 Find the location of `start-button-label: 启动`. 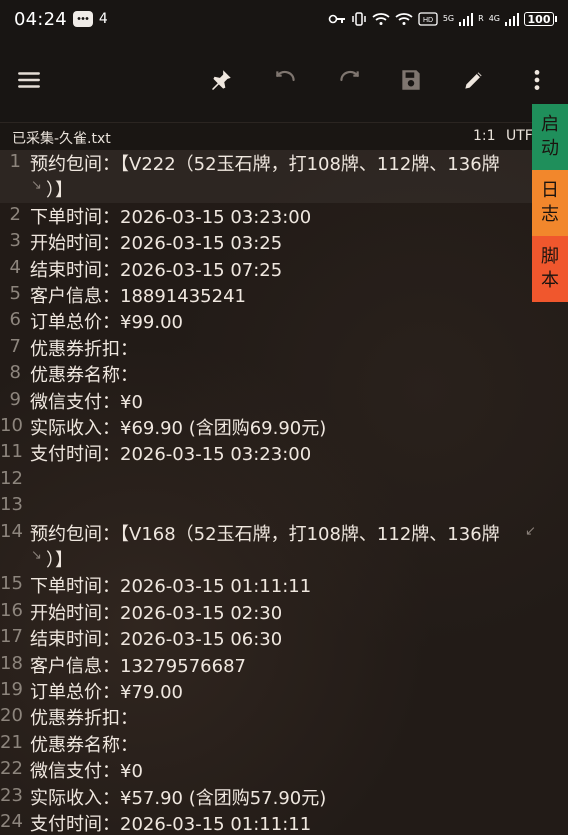

start-button-label: 启动 is located at coordinates (550, 136).